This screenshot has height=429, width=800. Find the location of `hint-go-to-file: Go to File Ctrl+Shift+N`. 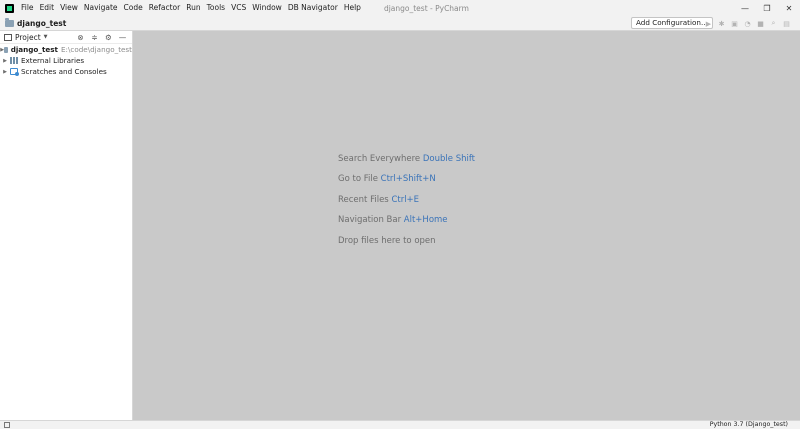

hint-go-to-file: Go to File Ctrl+Shift+N is located at coordinates (406, 183).